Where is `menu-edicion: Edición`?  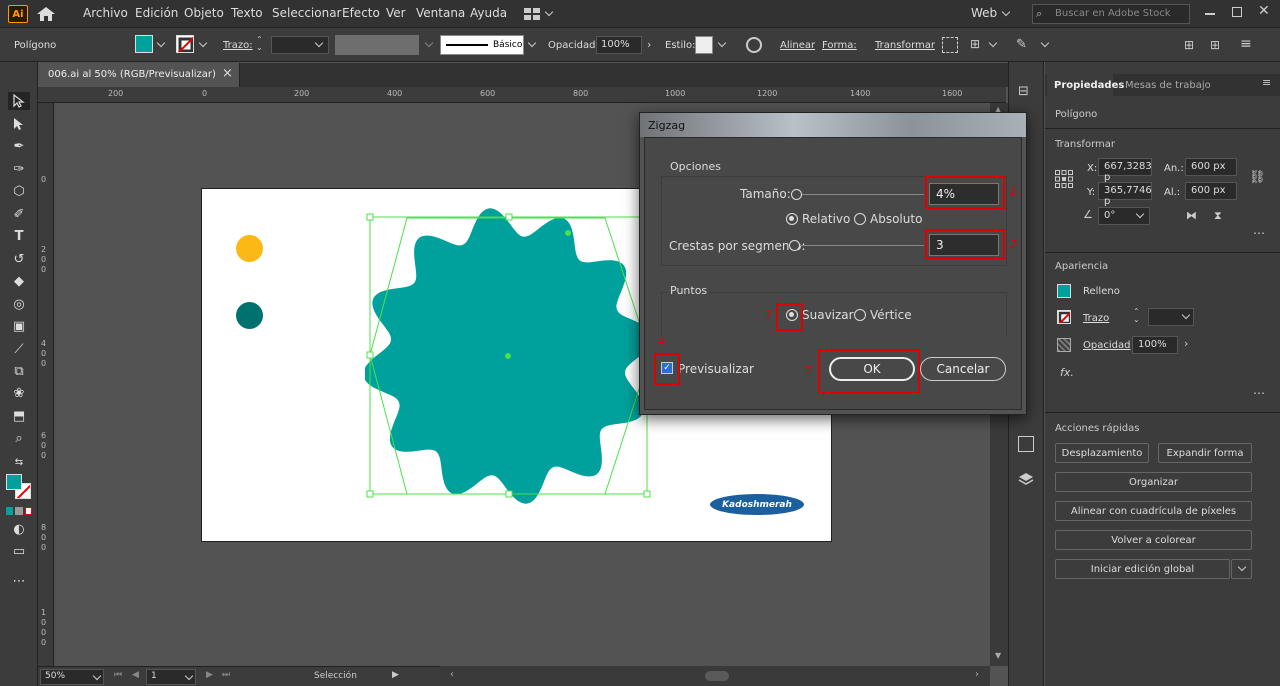 menu-edicion: Edición is located at coordinates (156, 13).